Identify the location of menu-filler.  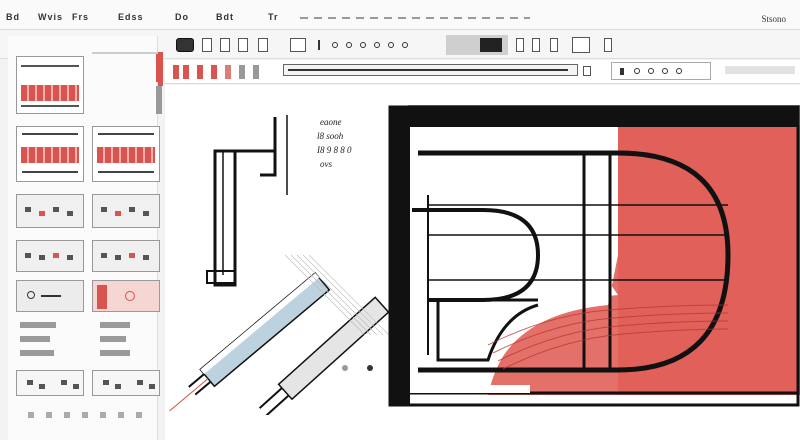
(415, 18).